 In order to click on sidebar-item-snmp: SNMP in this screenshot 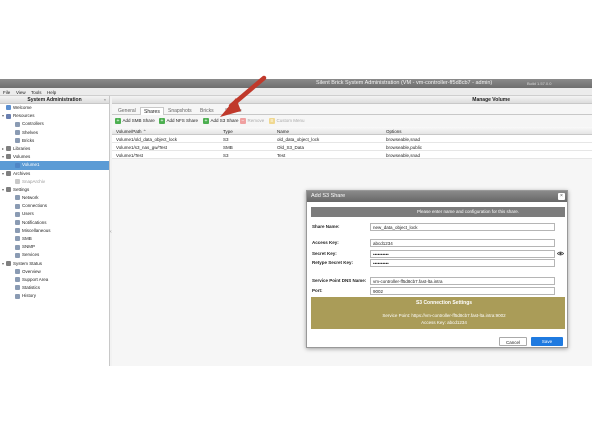, I will do `click(54, 247)`.